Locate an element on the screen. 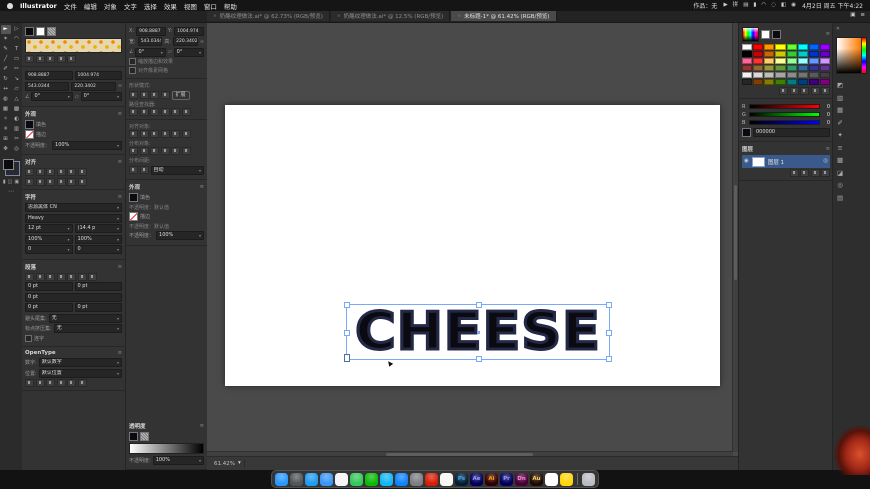 The width and height of the screenshot is (870, 489). green-value: 0 is located at coordinates (826, 115).